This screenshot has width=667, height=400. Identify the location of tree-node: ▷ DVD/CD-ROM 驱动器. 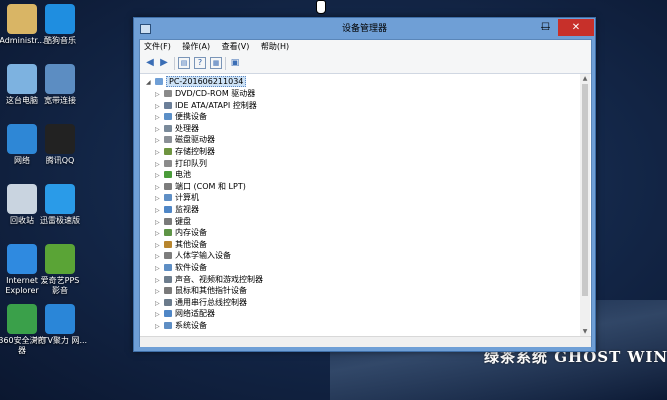
(205, 93).